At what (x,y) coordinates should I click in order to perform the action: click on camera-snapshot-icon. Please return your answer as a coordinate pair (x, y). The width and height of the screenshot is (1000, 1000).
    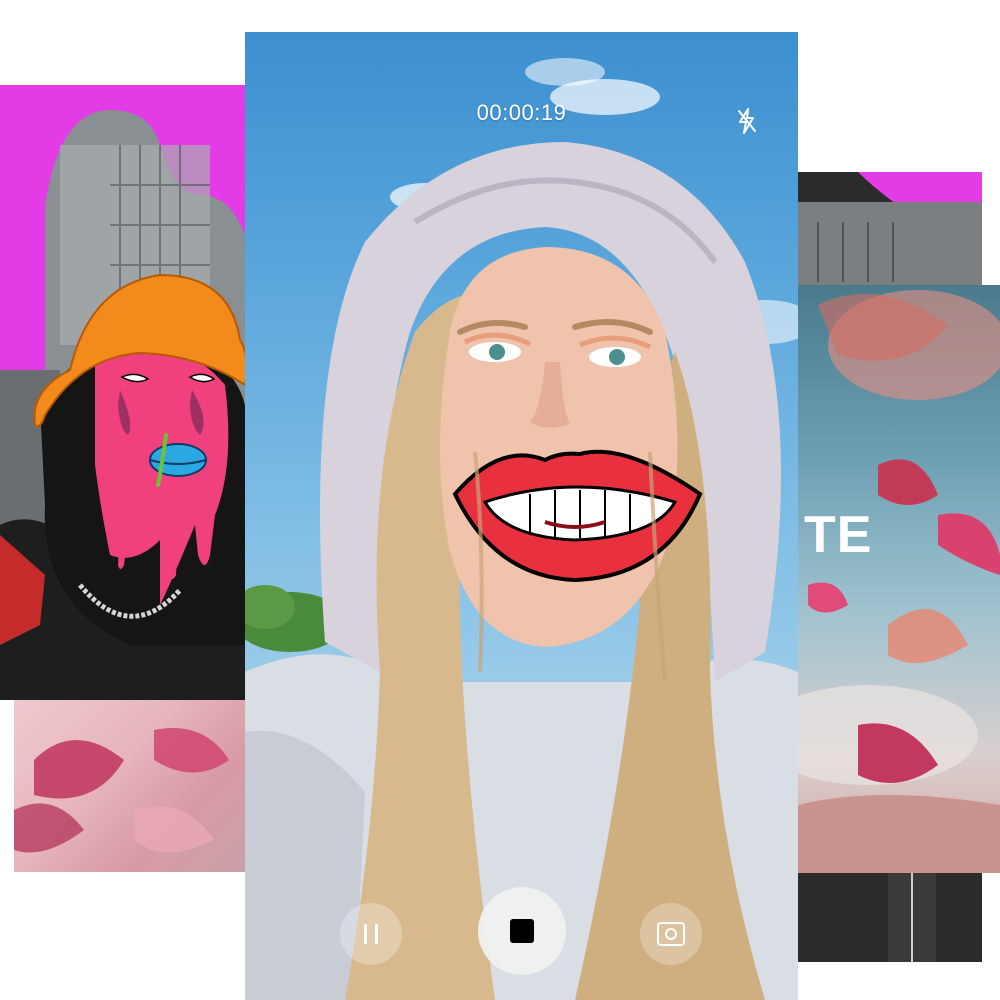
    Looking at the image, I should click on (671, 934).